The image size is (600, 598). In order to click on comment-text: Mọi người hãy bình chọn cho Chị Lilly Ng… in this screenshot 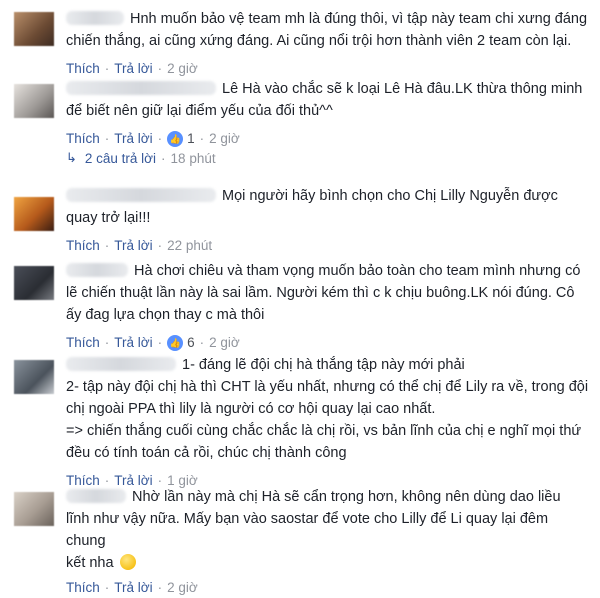, I will do `click(312, 207)`.